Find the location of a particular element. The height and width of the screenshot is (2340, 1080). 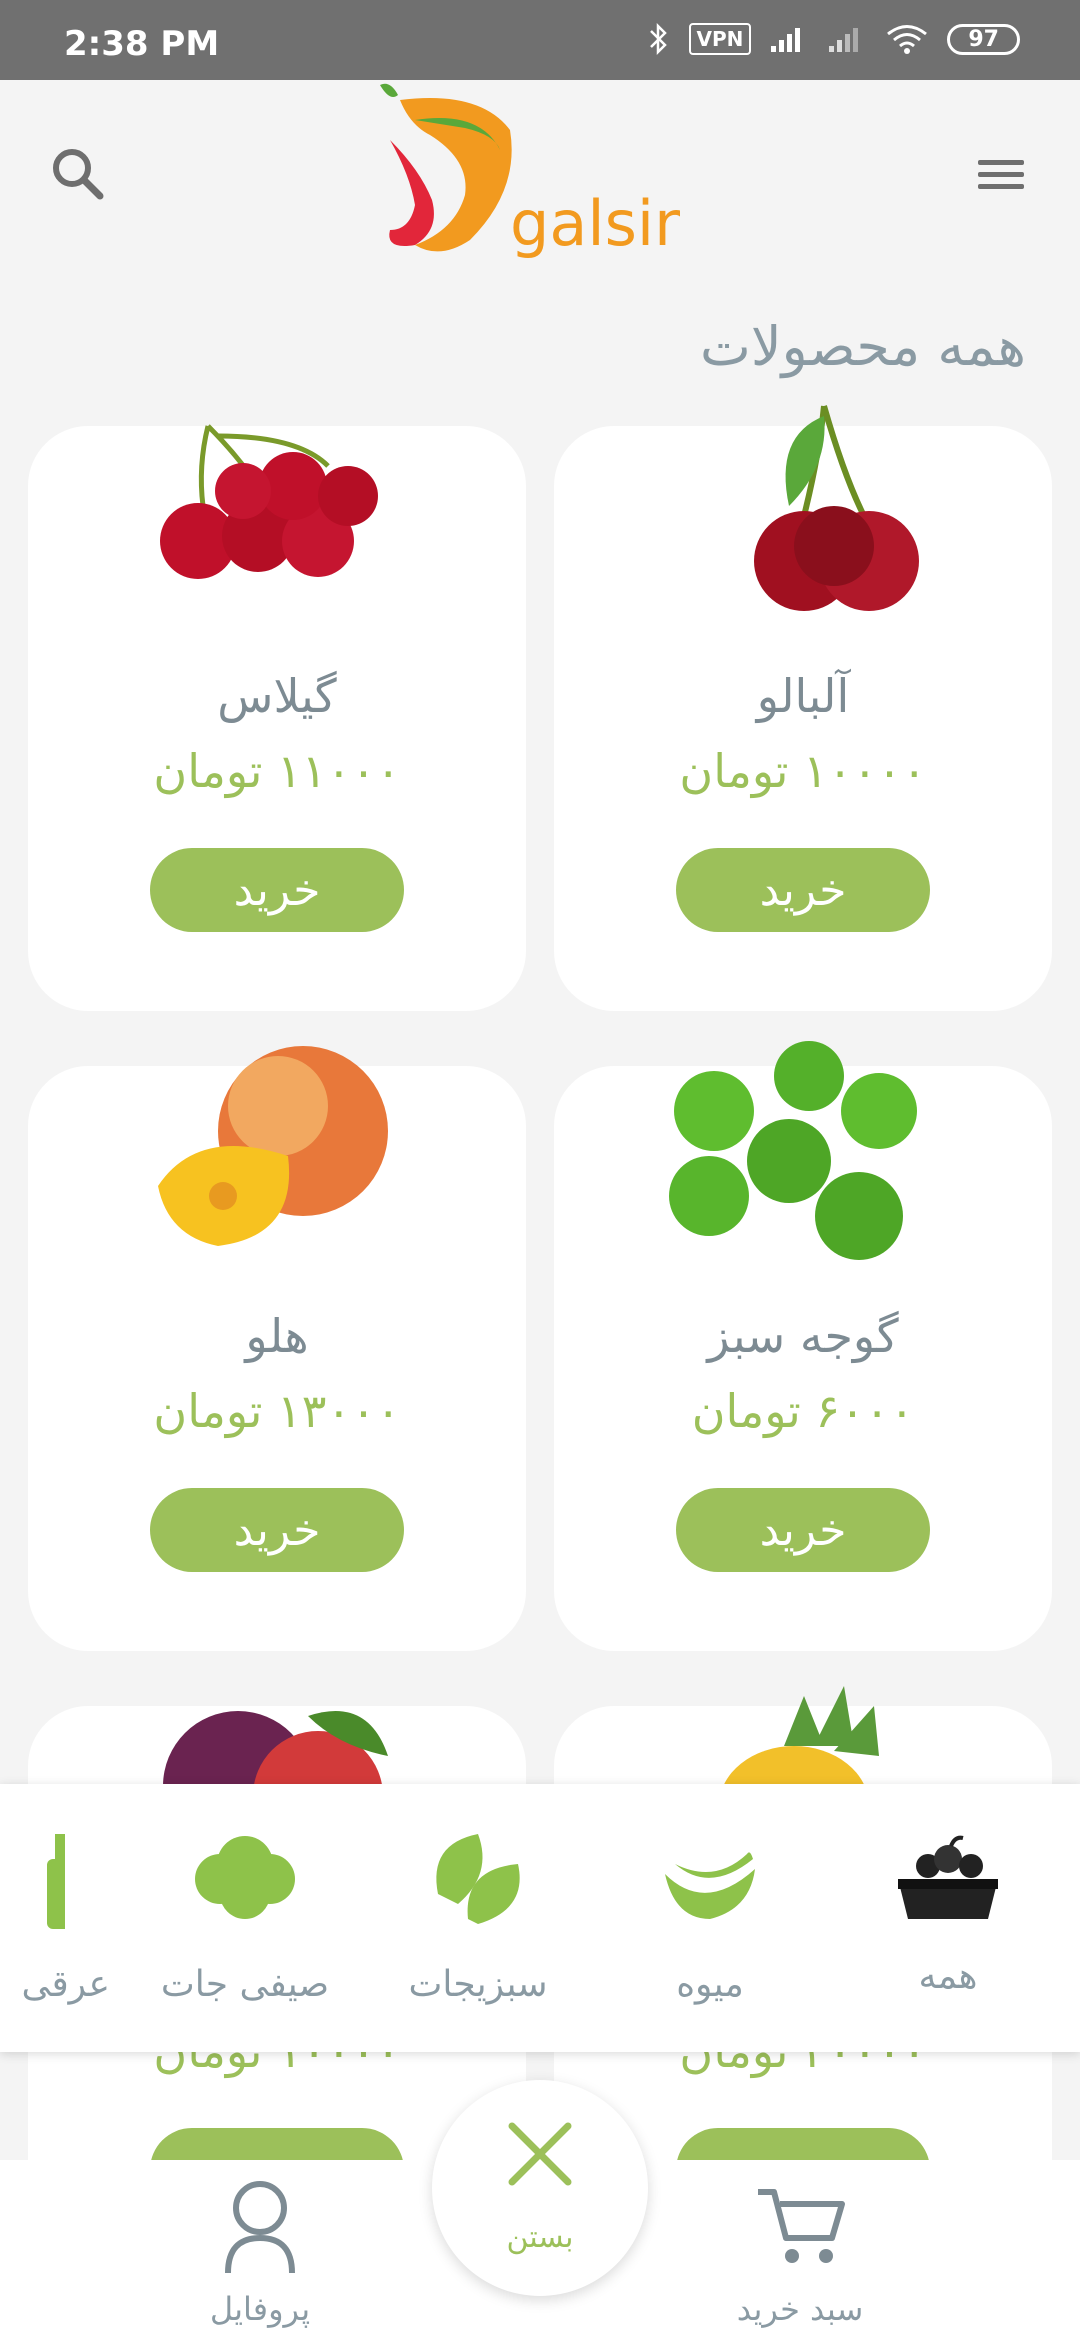

category-label: همه is located at coordinates (948, 1976).